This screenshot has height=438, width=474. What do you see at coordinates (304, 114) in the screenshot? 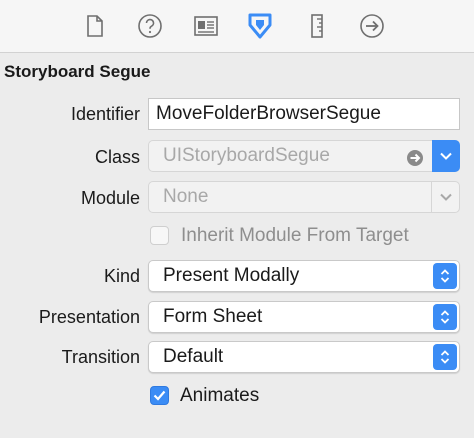
I see `identifier-field: MoveFolderBrowserSegue` at bounding box center [304, 114].